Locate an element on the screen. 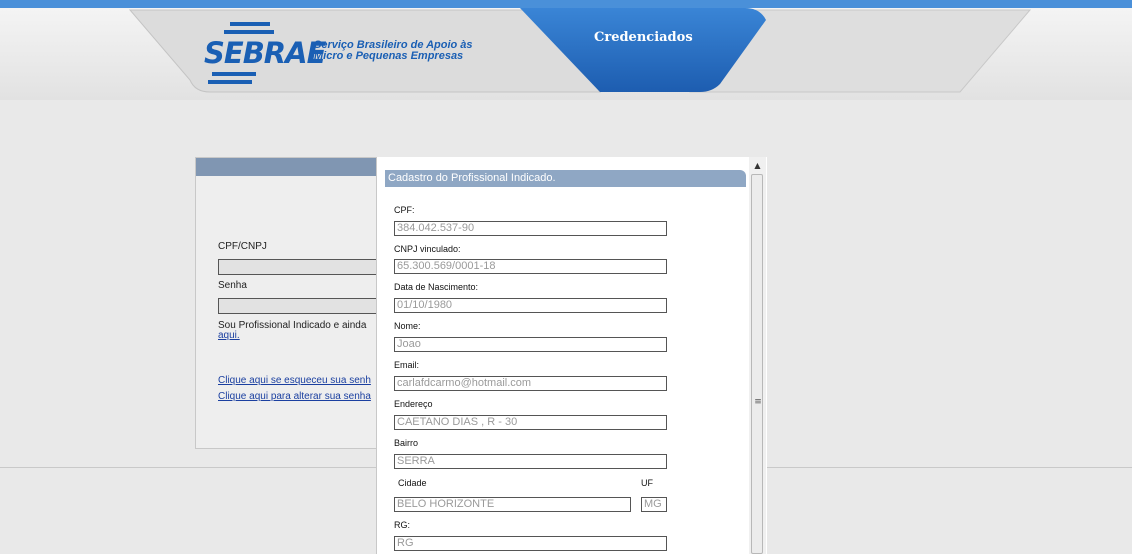 This screenshot has width=1132, height=554. scroll-up-arrow-icon: ▲ is located at coordinates (757, 165).